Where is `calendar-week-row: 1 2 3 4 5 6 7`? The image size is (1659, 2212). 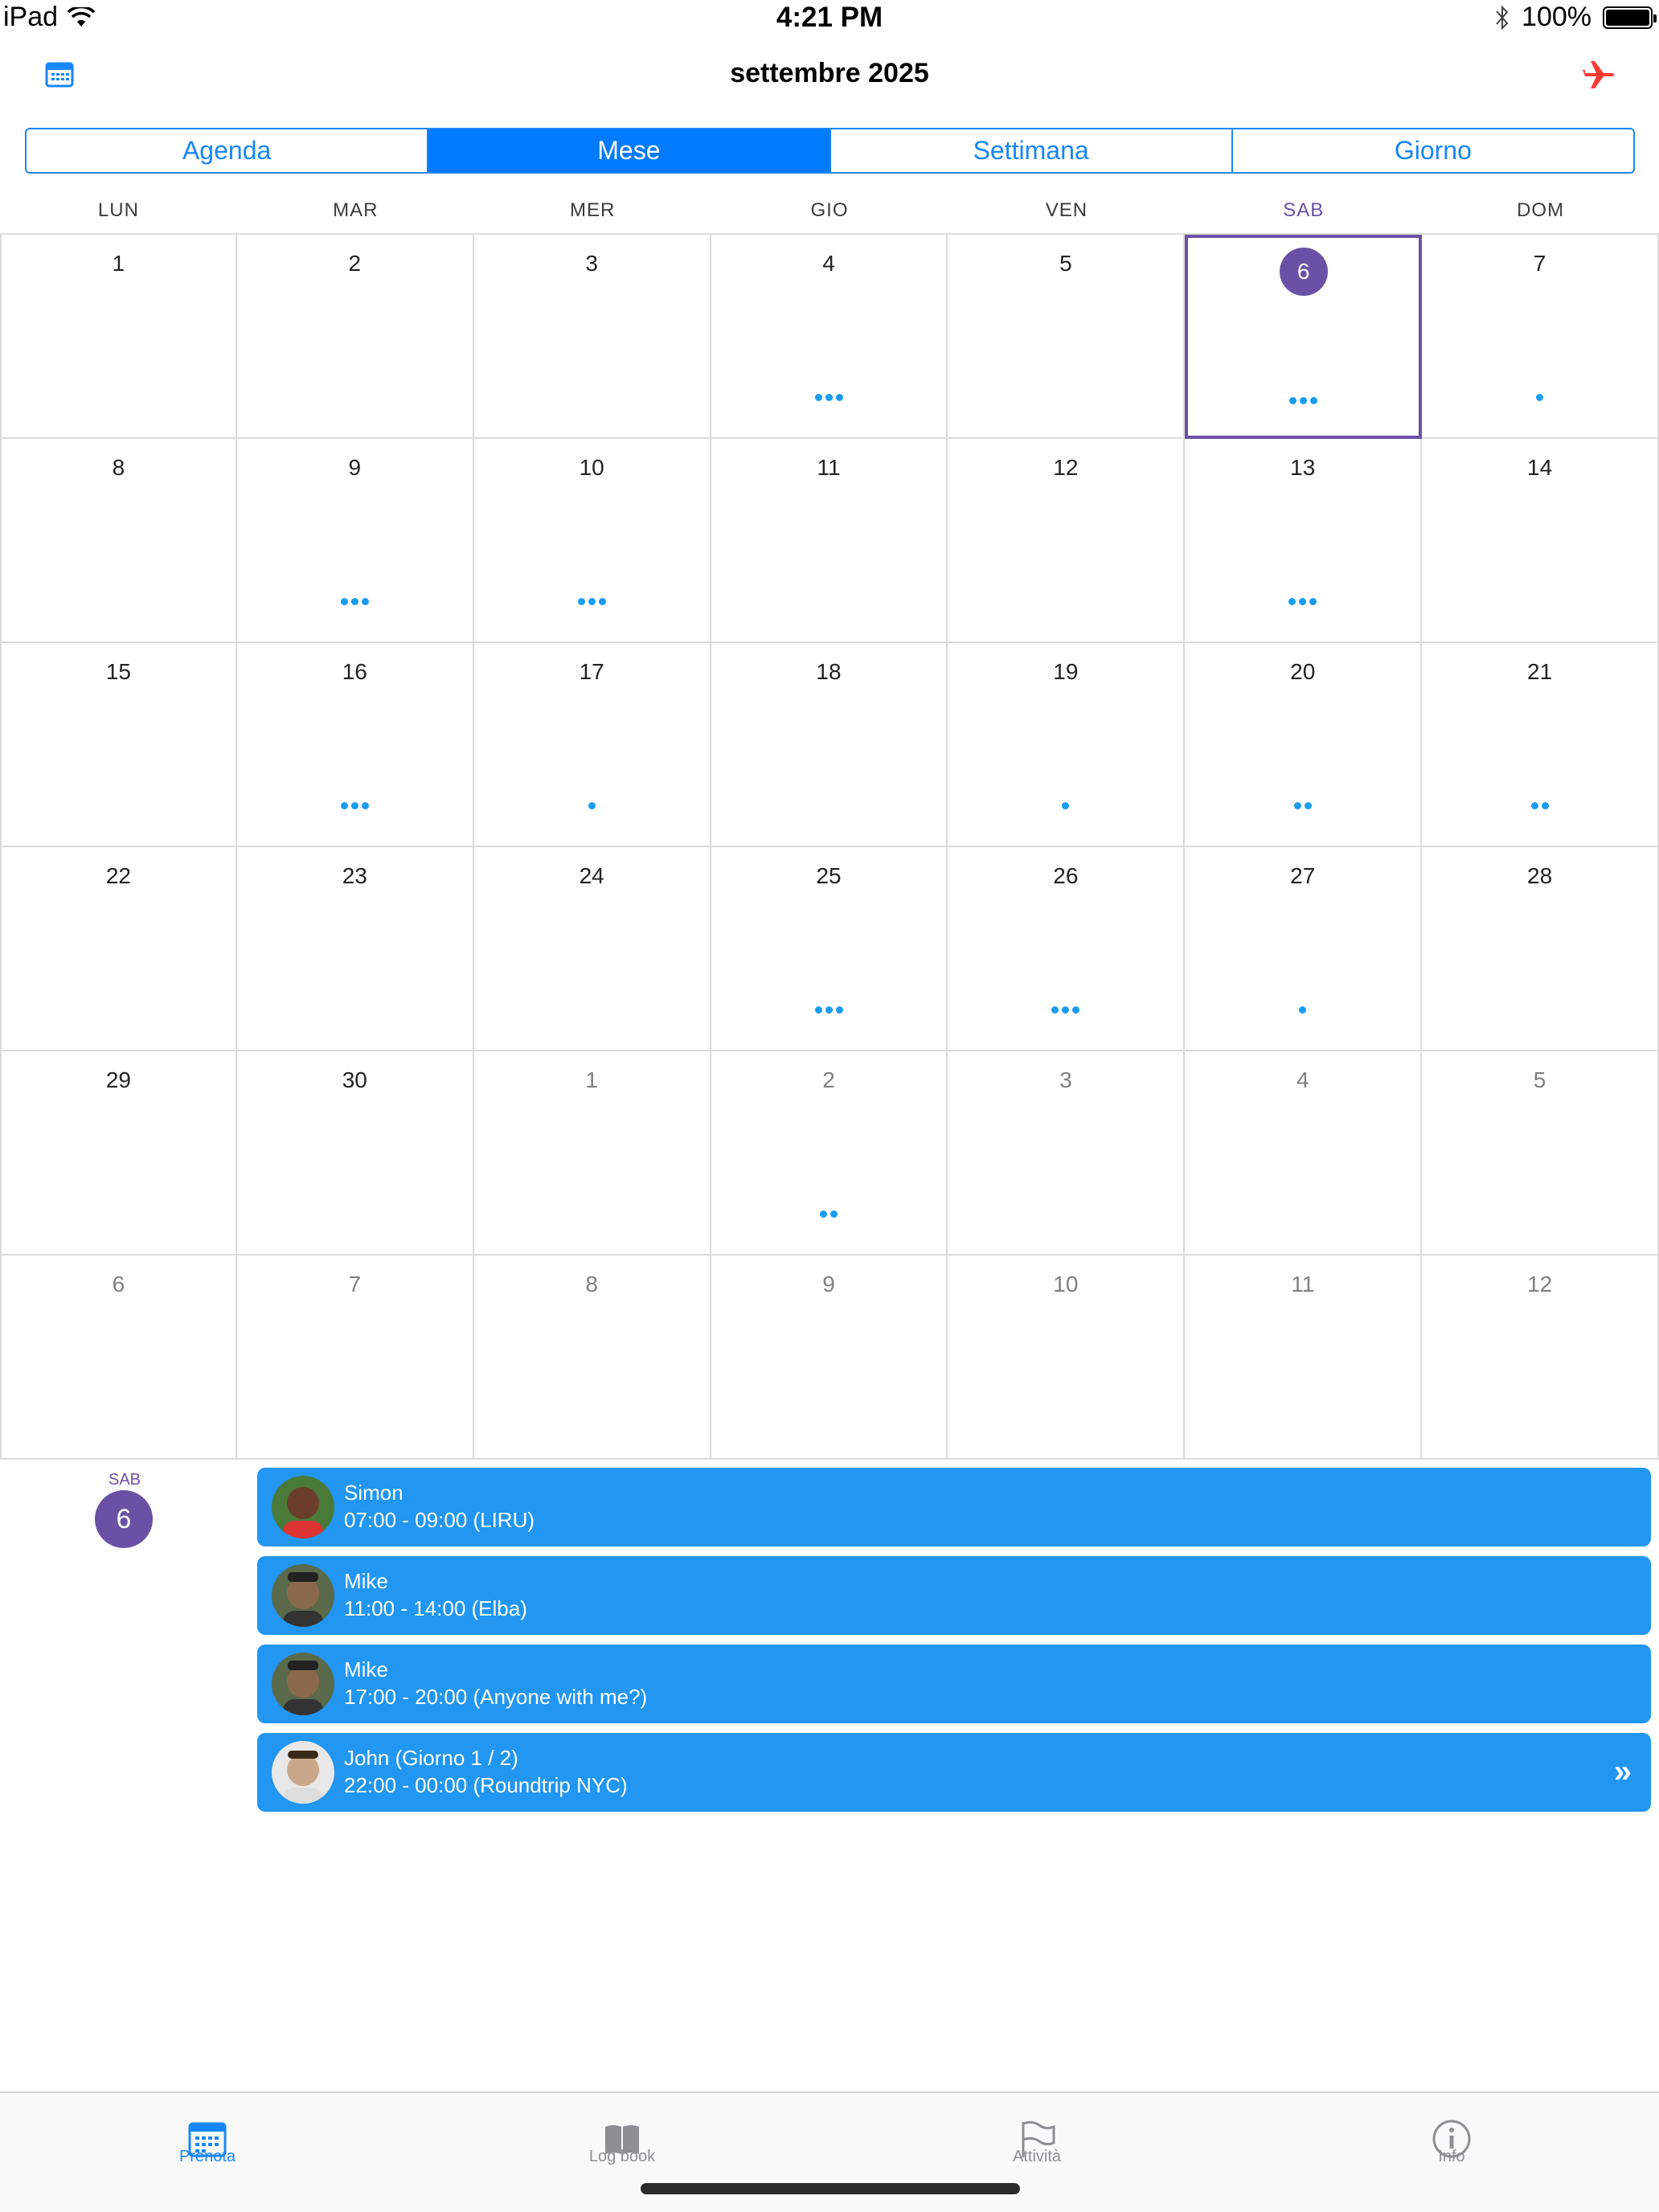
calendar-week-row: 1 2 3 4 5 6 7 is located at coordinates (829, 337).